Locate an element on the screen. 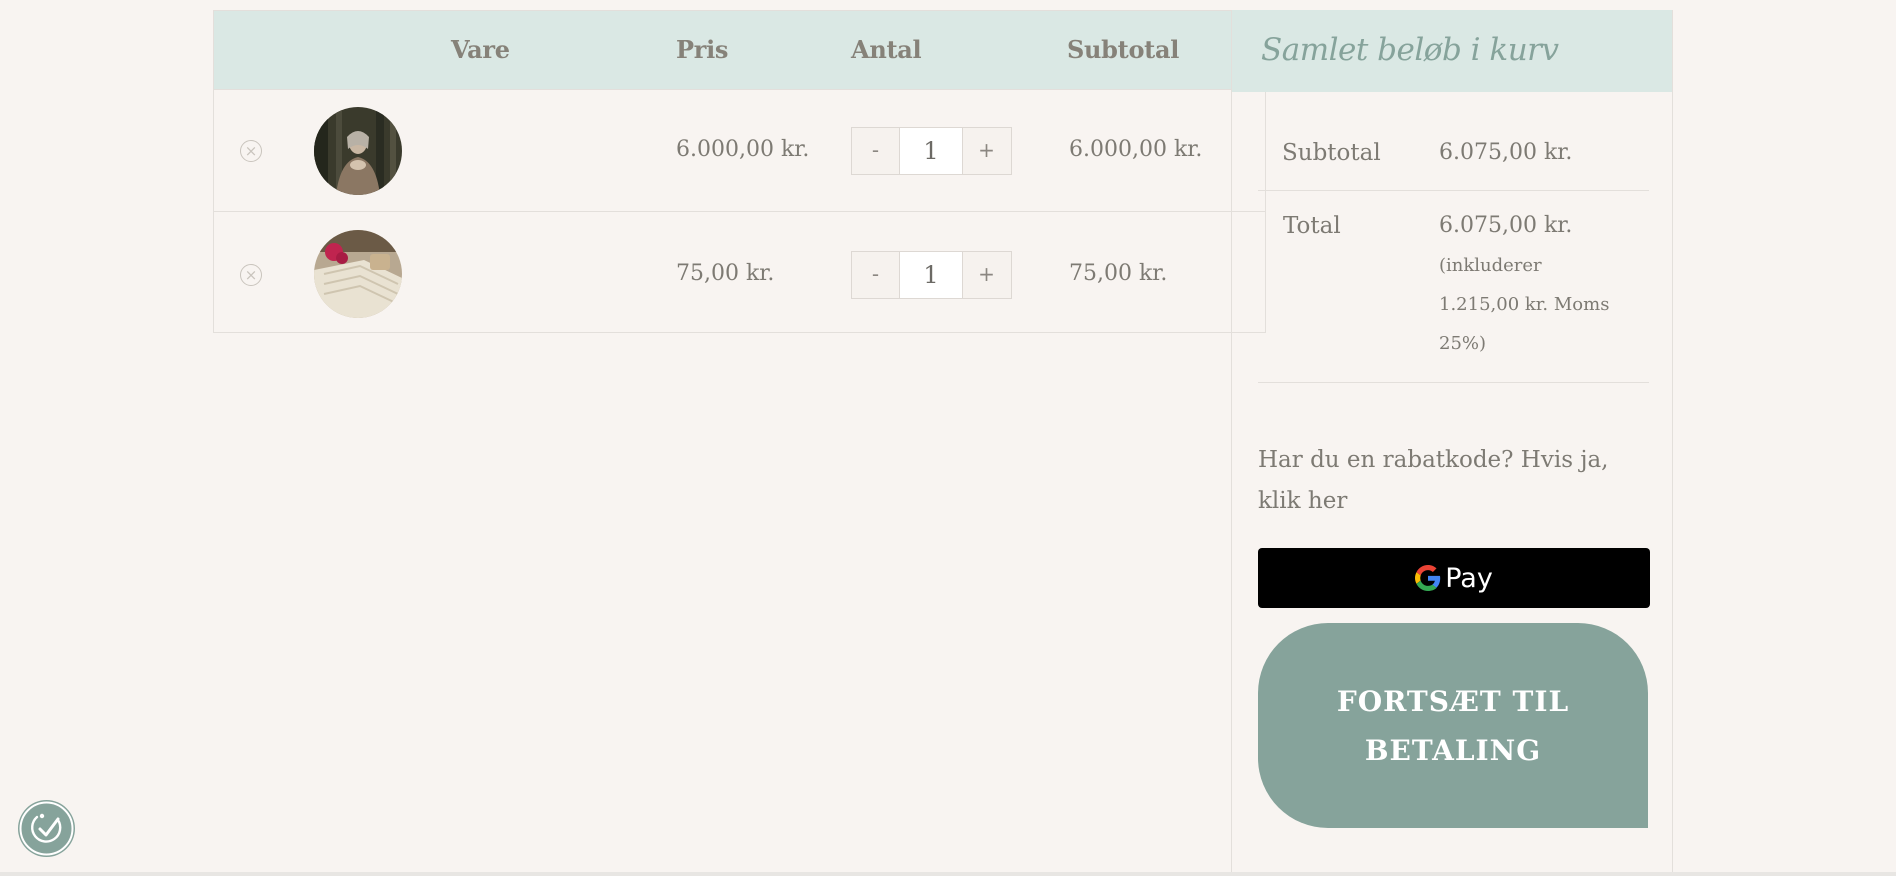  coupon-link: Har du en rabatkode? Hvis ja, klik her is located at coordinates (1453, 481).